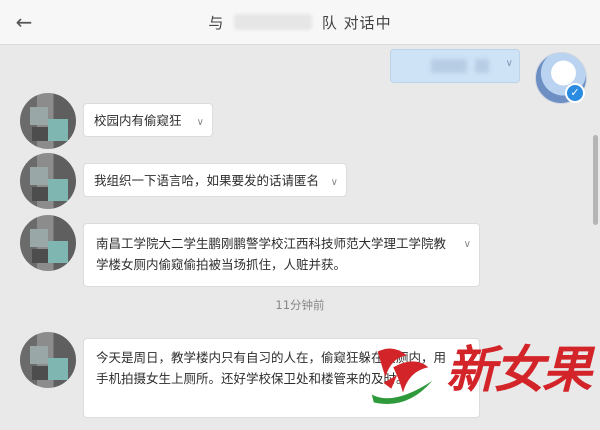 This screenshot has width=600, height=430. What do you see at coordinates (216, 23) in the screenshot?
I see `title-prefix: 与` at bounding box center [216, 23].